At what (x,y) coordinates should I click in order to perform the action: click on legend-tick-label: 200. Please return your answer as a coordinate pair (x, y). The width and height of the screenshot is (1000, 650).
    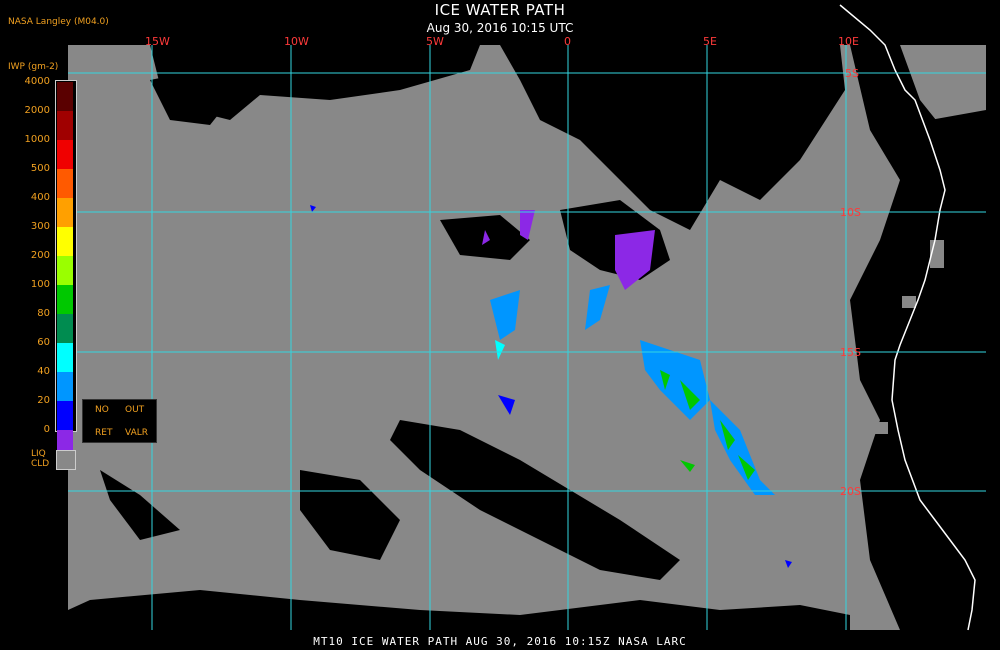
    Looking at the image, I should click on (40, 255).